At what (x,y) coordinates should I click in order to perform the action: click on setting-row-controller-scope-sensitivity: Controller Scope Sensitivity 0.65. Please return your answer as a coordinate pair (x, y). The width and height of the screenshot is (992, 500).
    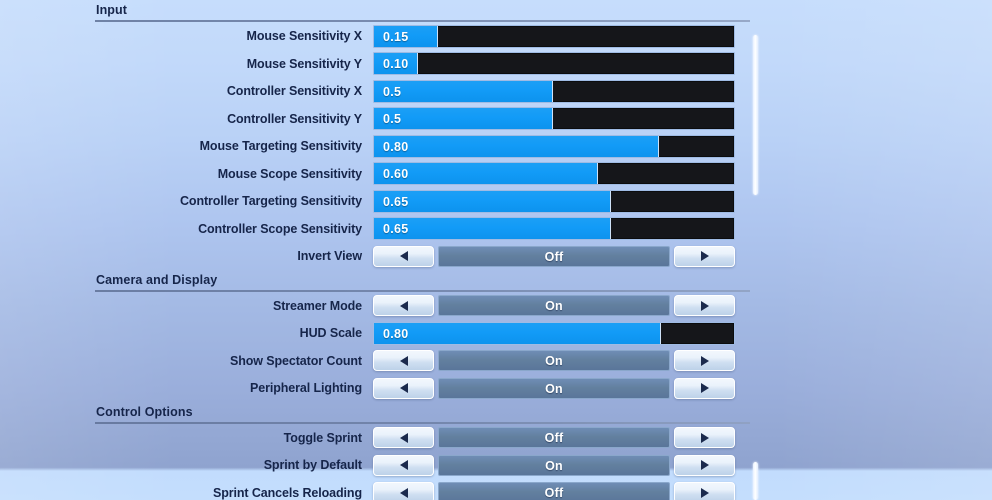
    Looking at the image, I should click on (422, 229).